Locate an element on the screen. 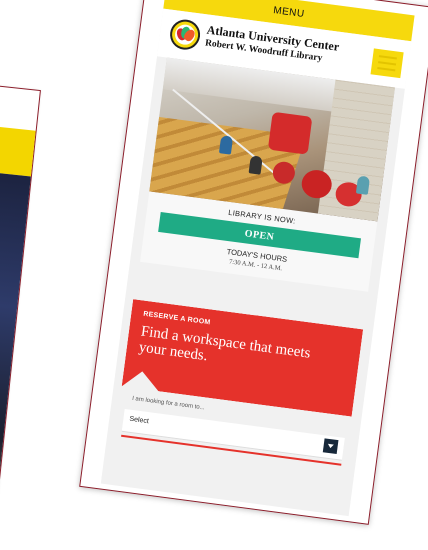 The height and width of the screenshot is (550, 428). library-logo-icon is located at coordinates (185, 34).